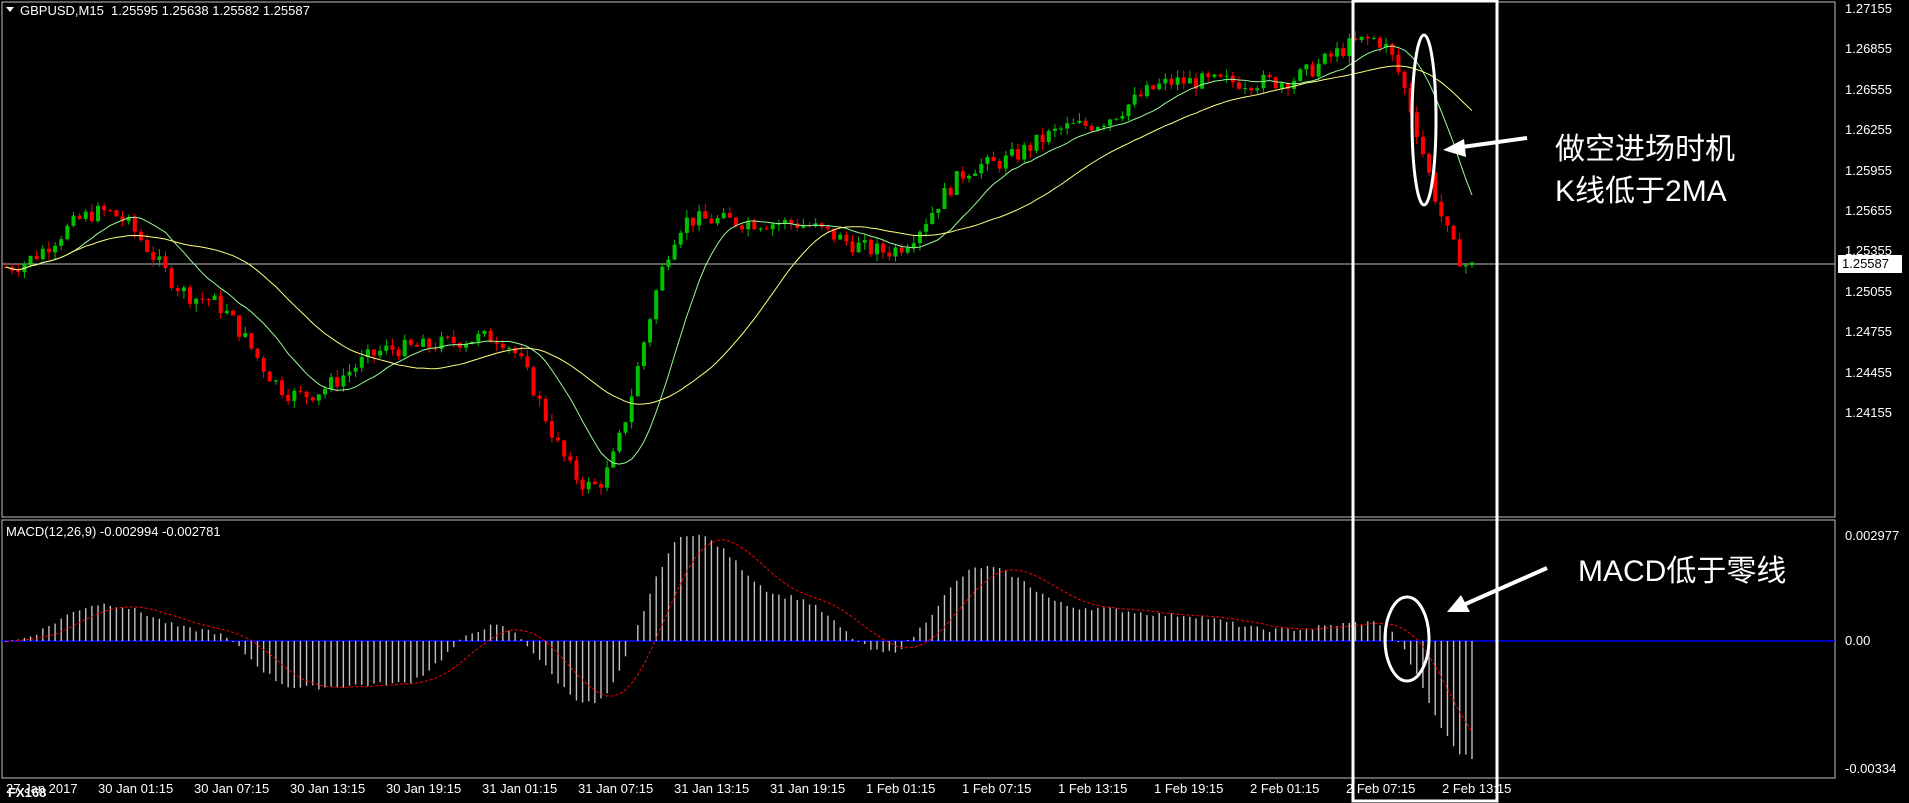 Image resolution: width=1909 pixels, height=803 pixels. Describe the element at coordinates (1641, 191) in the screenshot. I see `candle-below-ma-annotation: K线低于2MA` at that location.